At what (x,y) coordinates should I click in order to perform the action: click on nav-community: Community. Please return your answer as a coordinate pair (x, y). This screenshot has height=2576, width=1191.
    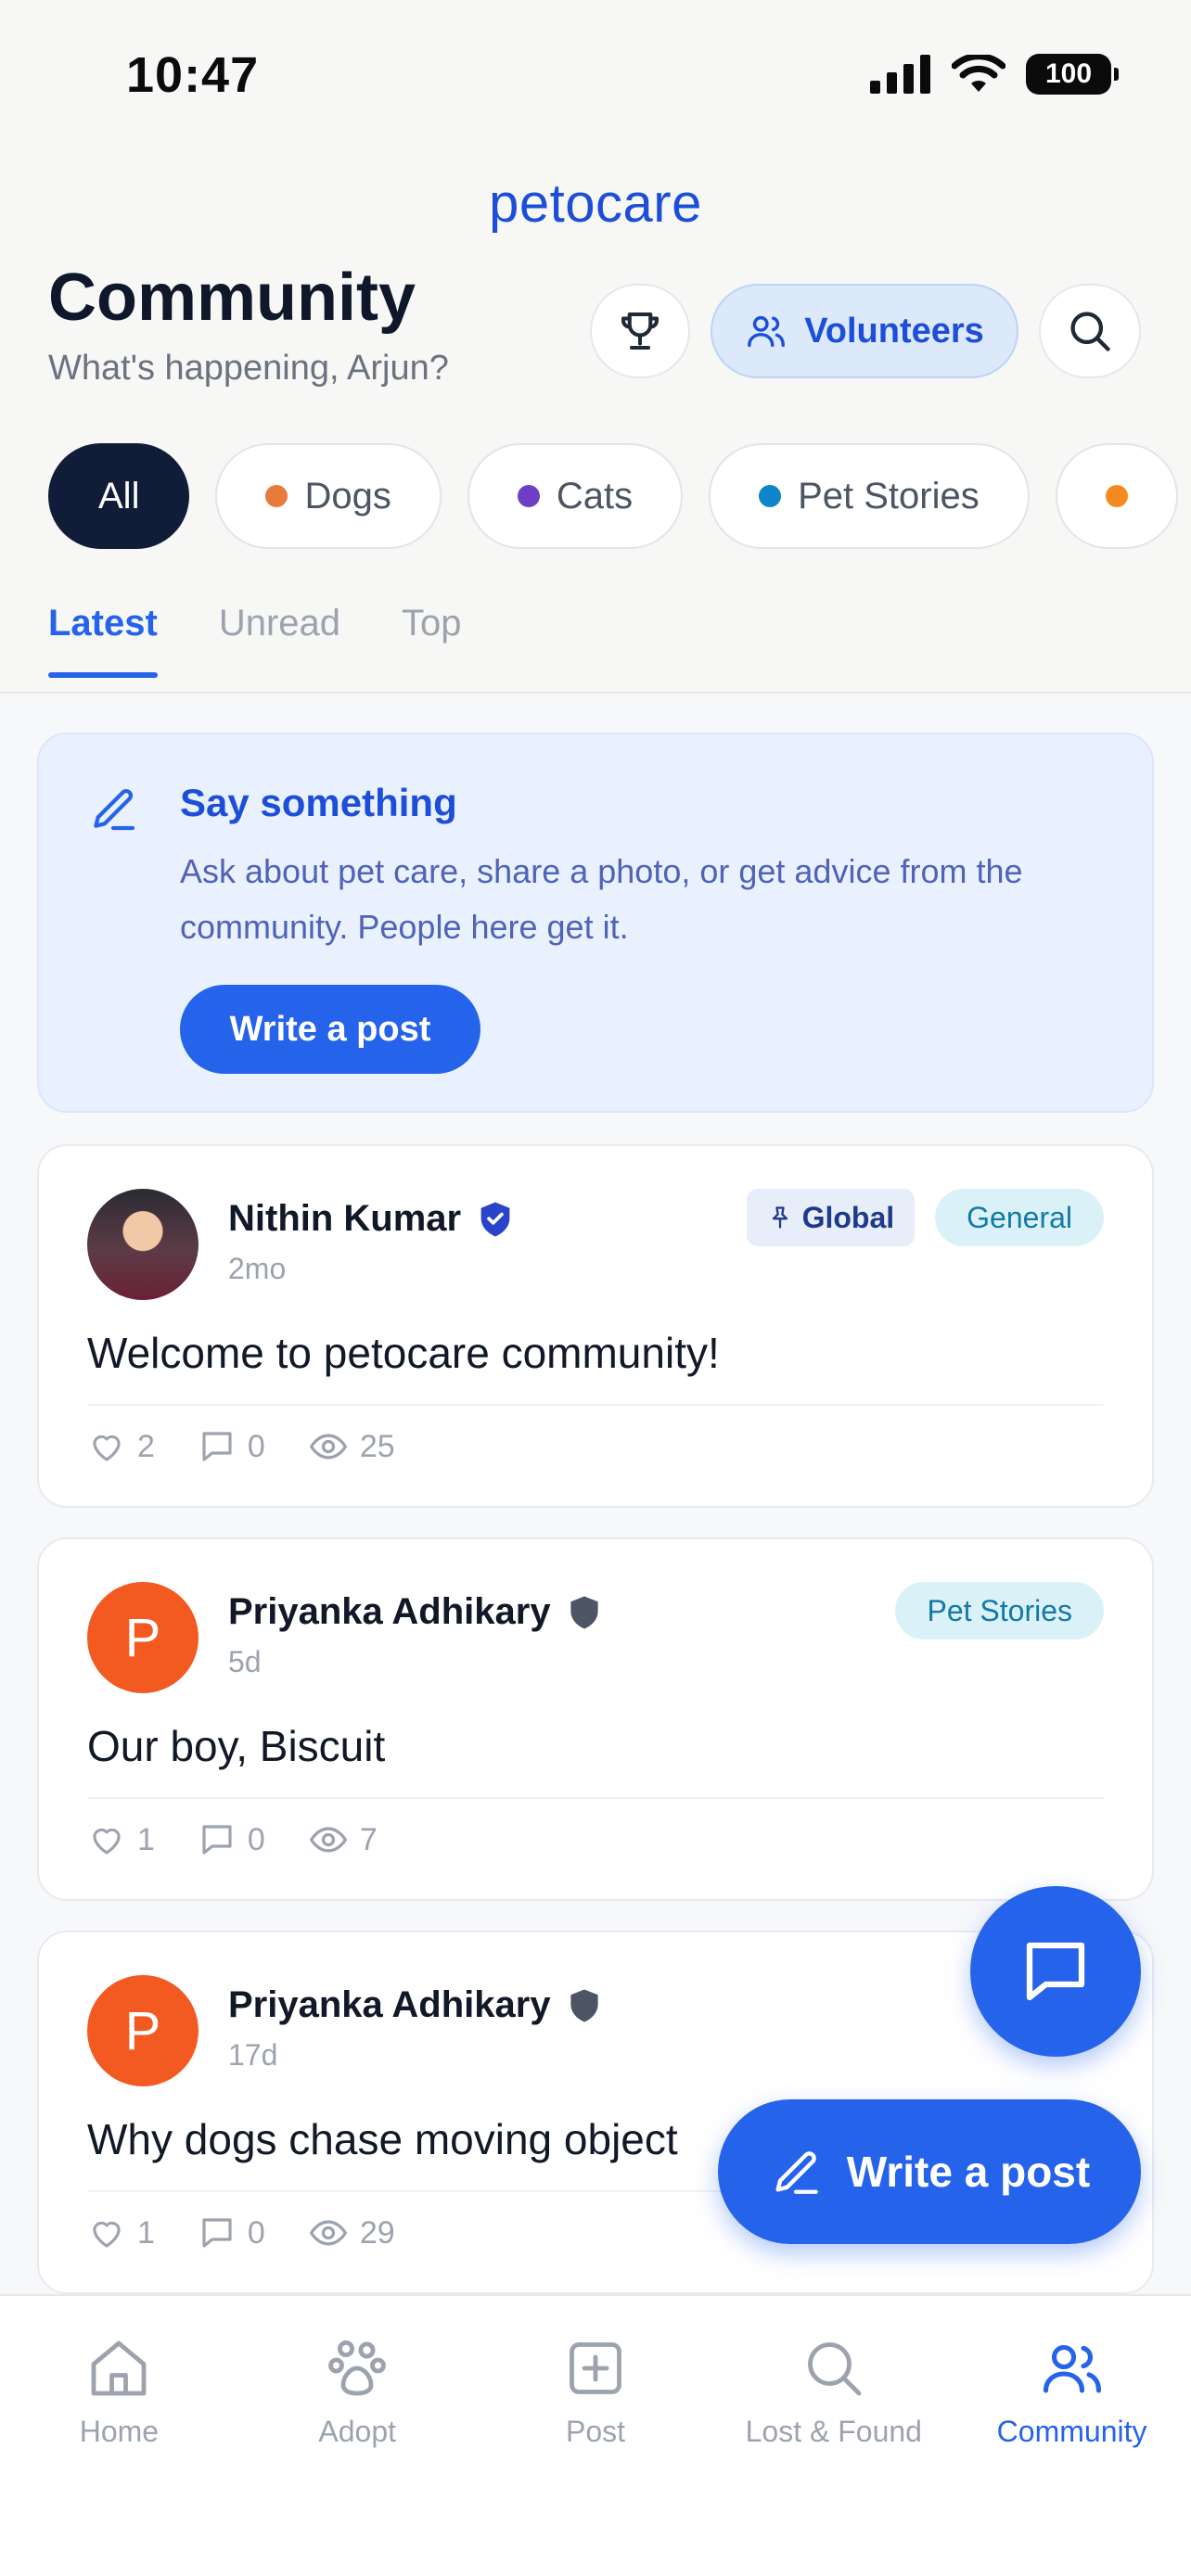
    Looking at the image, I should click on (1072, 2436).